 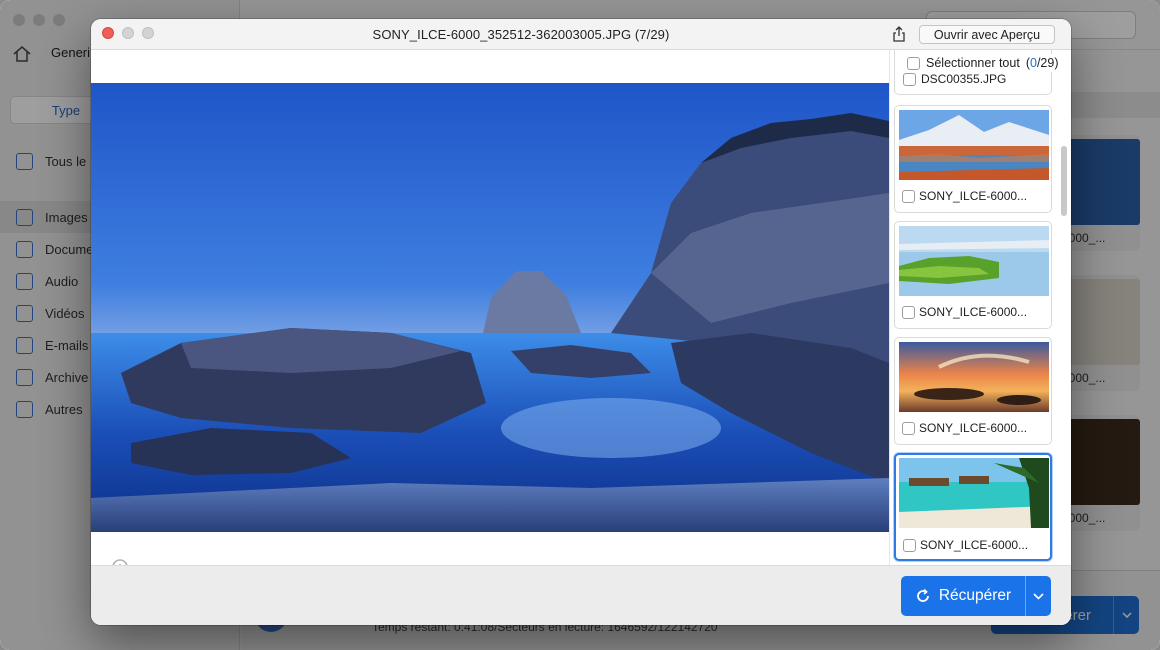 I want to click on open-with-preview-button: Ouvrir avec Aperçu, so click(x=987, y=34).